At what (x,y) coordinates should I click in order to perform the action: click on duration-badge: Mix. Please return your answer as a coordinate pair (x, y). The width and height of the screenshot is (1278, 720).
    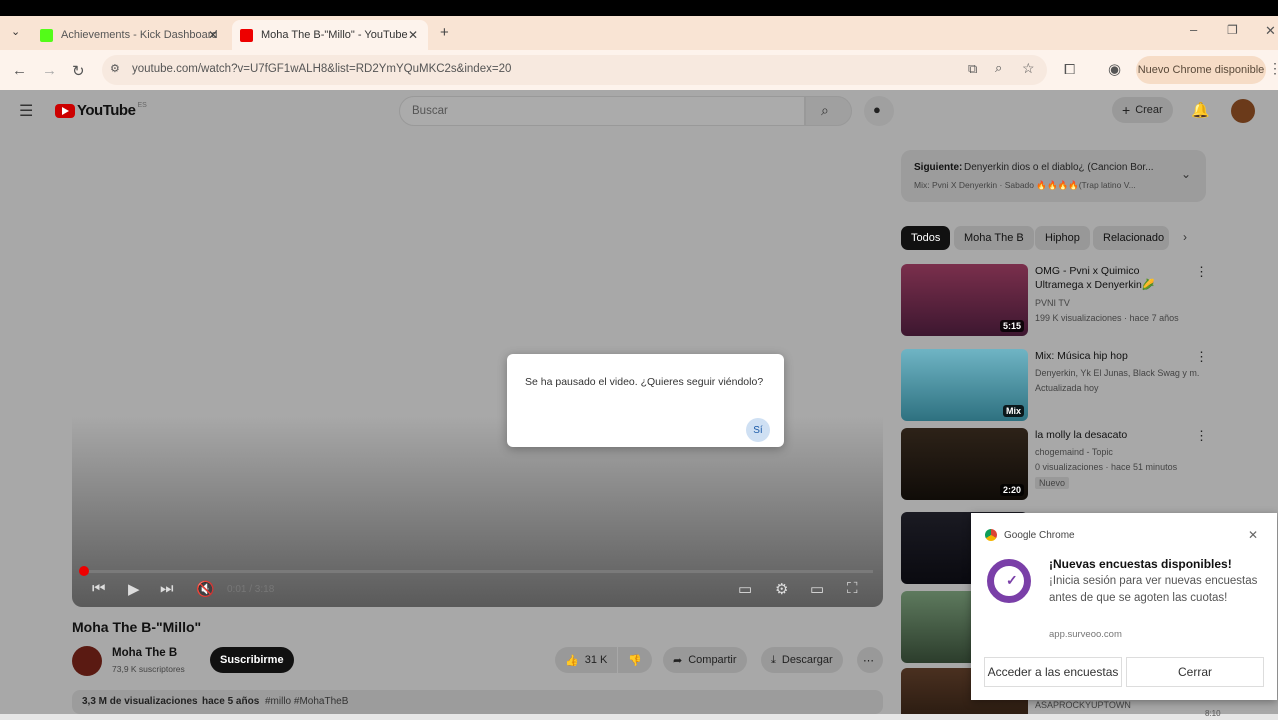
    Looking at the image, I should click on (1013, 411).